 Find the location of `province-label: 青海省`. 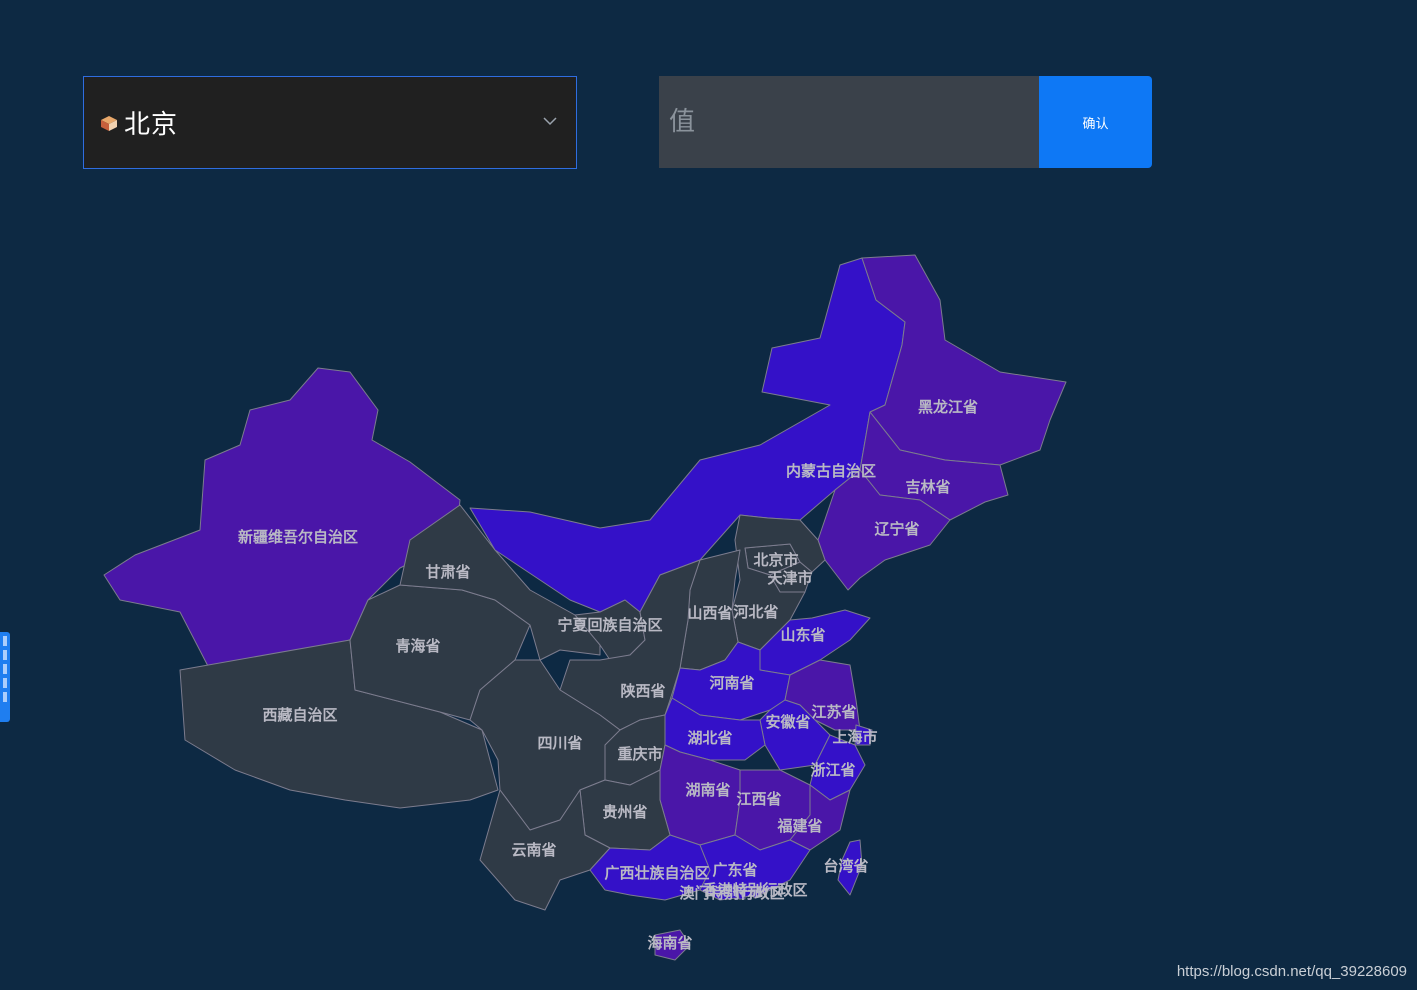

province-label: 青海省 is located at coordinates (417, 646).